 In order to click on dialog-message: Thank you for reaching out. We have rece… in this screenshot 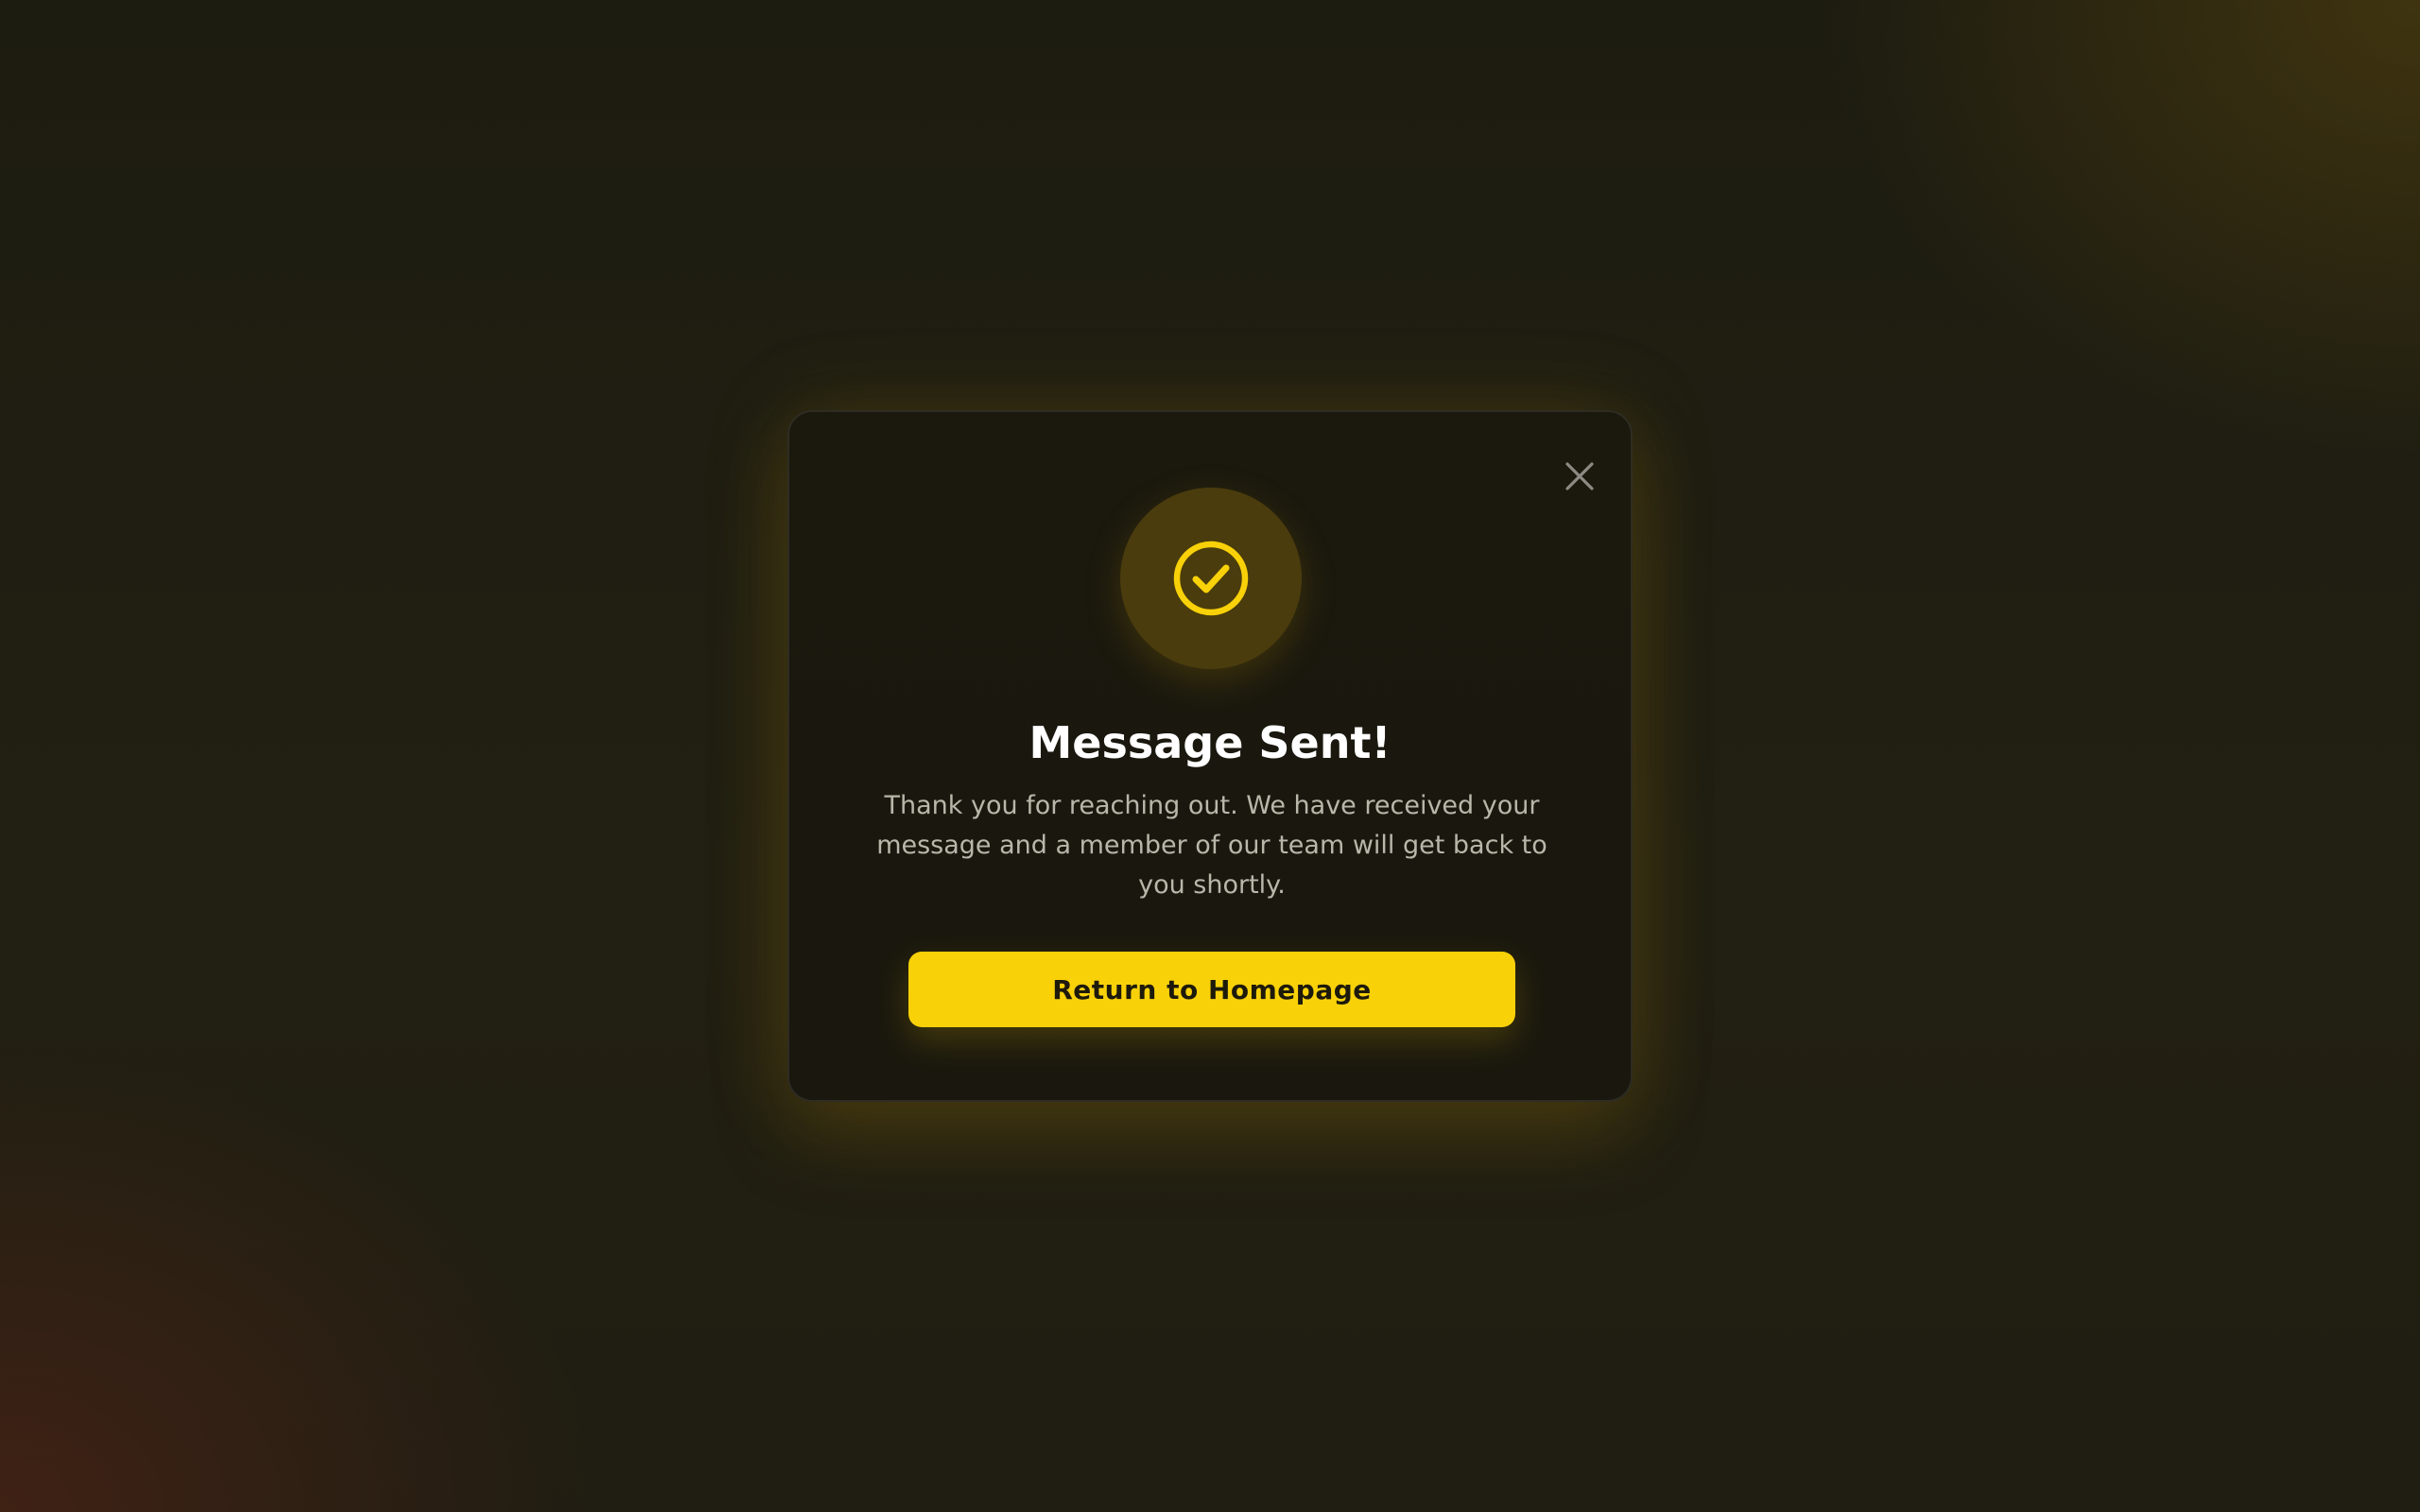, I will do `click(1211, 845)`.